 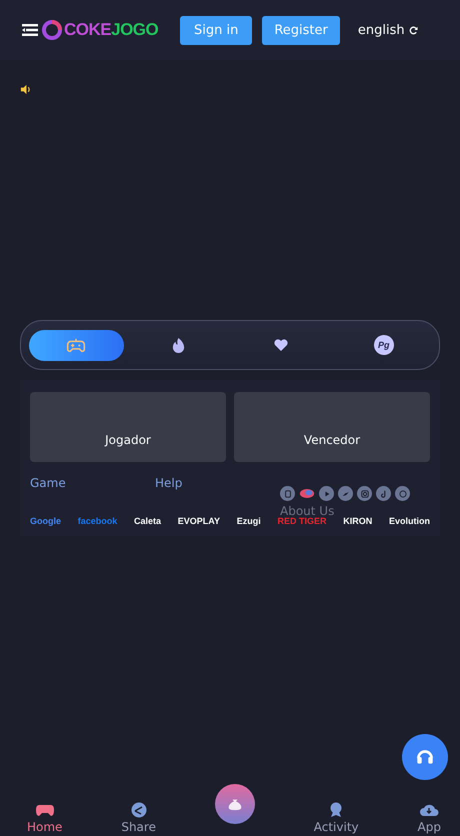 I want to click on note-icon, so click(x=383, y=493).